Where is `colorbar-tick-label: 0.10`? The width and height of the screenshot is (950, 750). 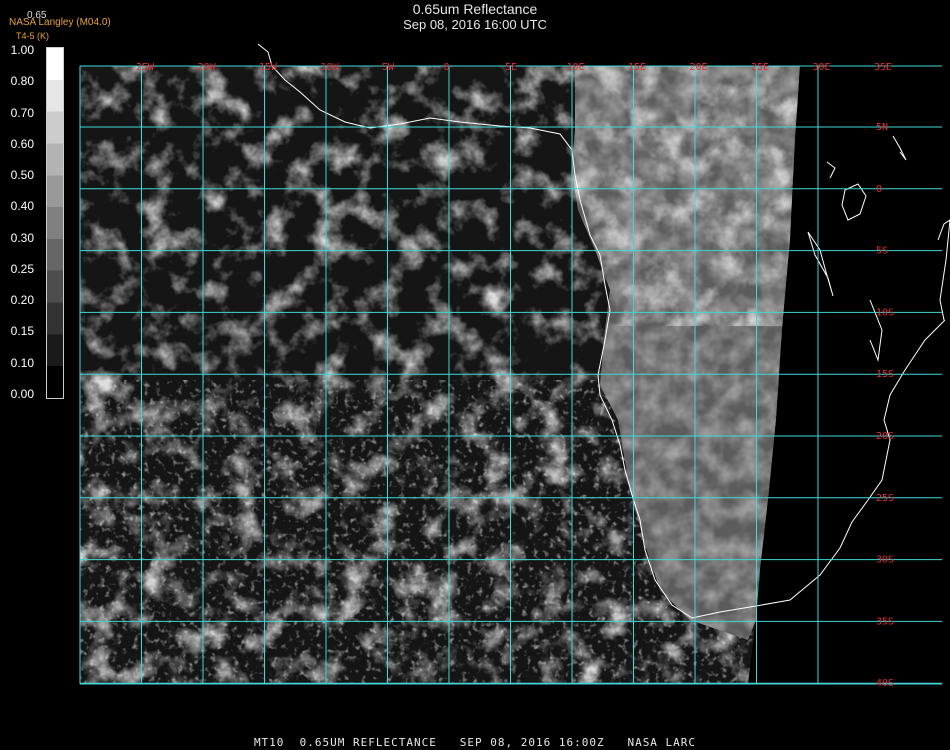 colorbar-tick-label: 0.10 is located at coordinates (22, 362).